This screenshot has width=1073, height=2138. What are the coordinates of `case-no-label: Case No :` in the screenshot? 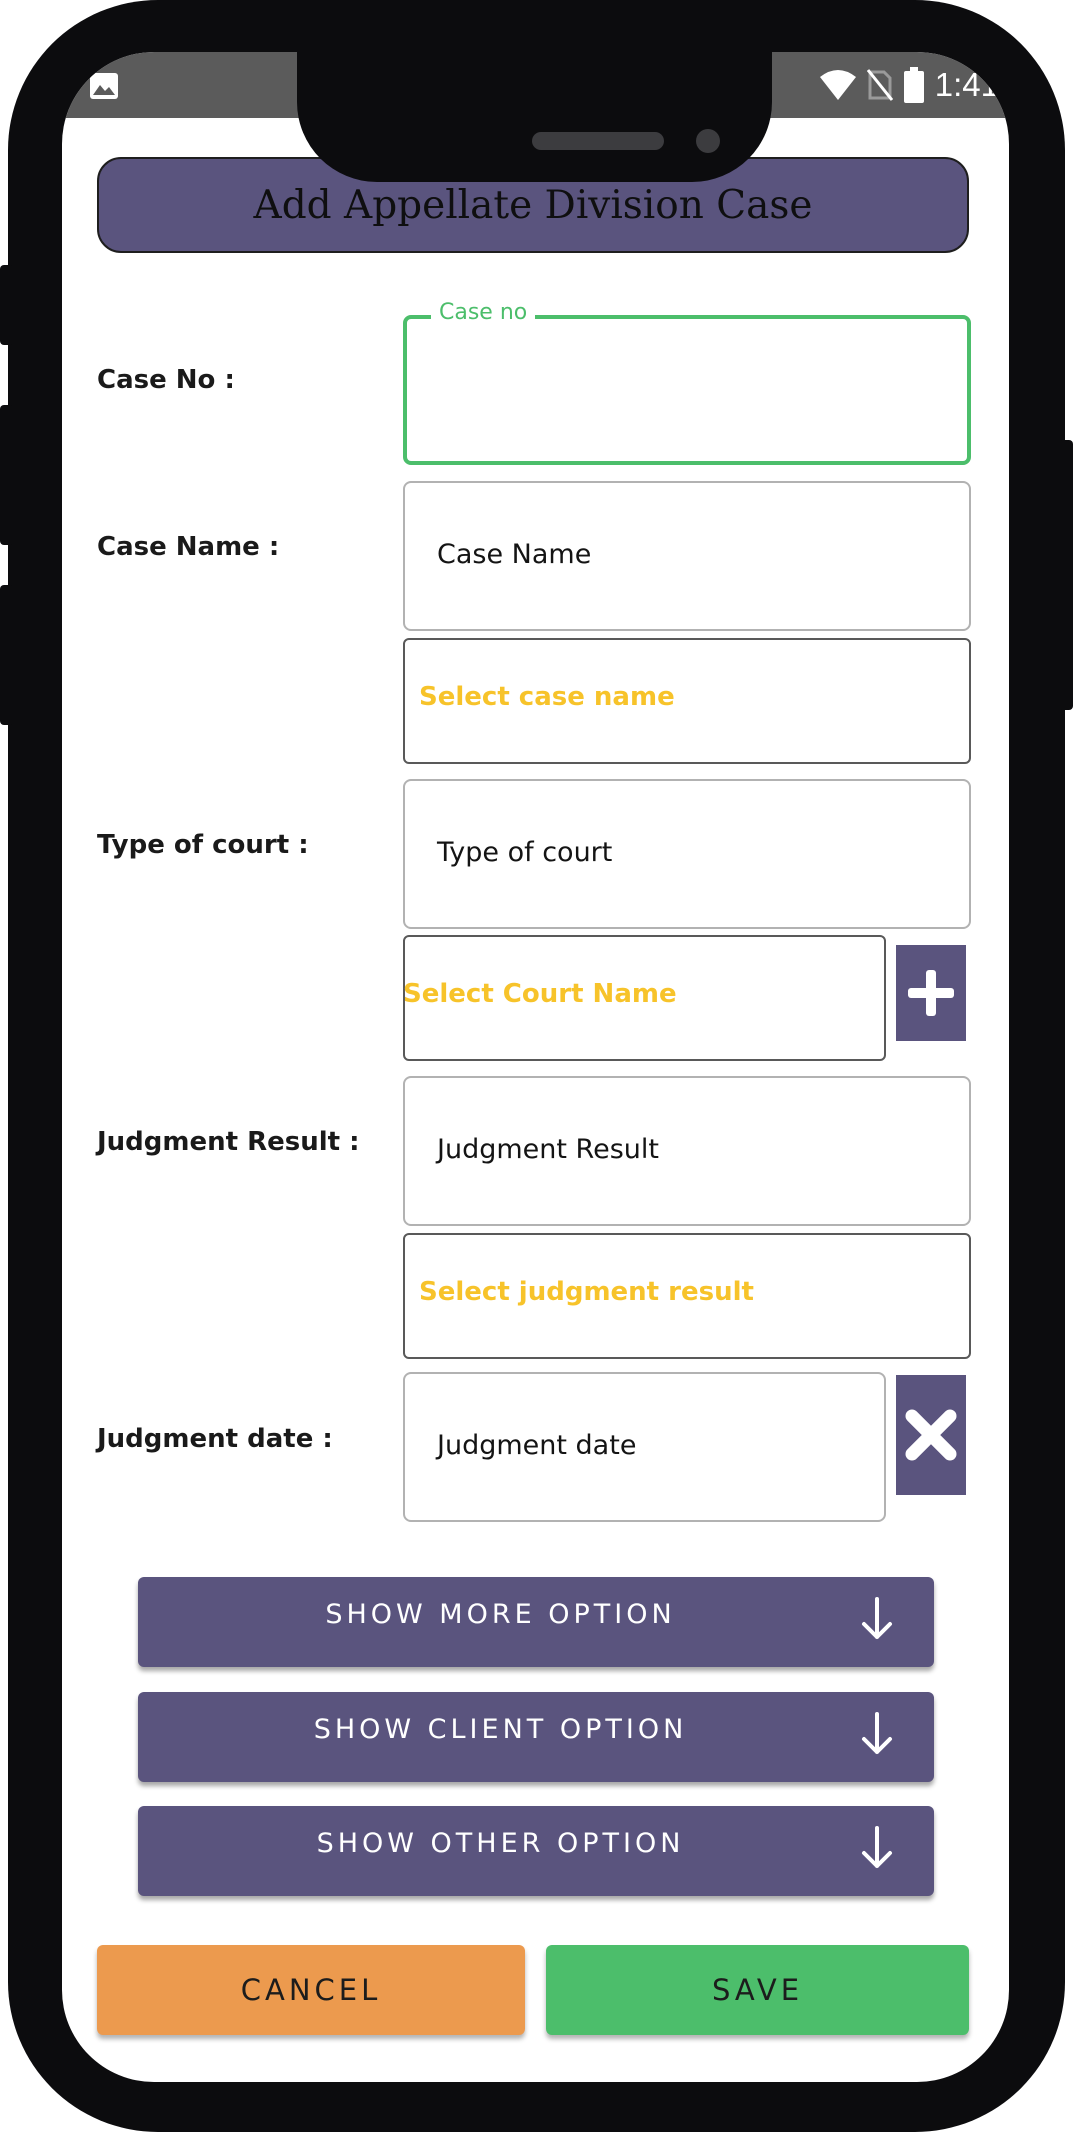 It's located at (166, 380).